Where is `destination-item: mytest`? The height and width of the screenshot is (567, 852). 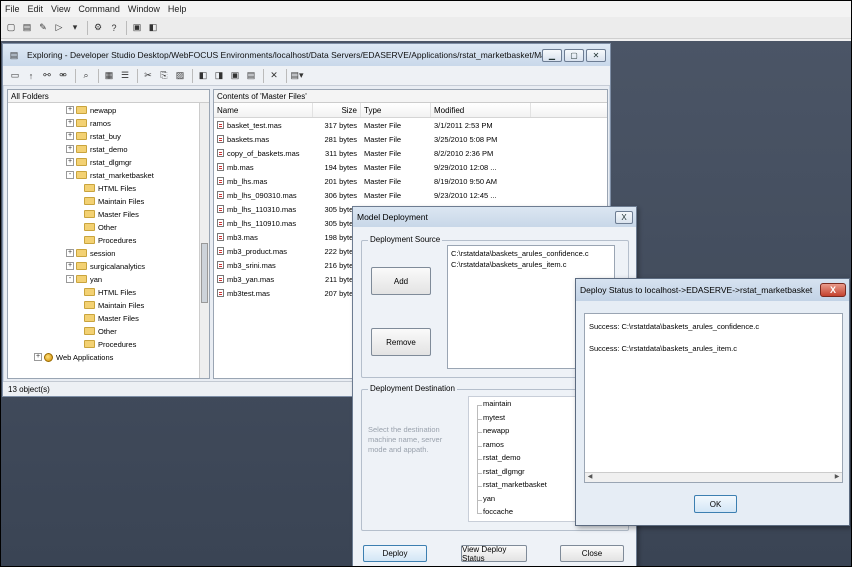 destination-item: mytest is located at coordinates (494, 419).